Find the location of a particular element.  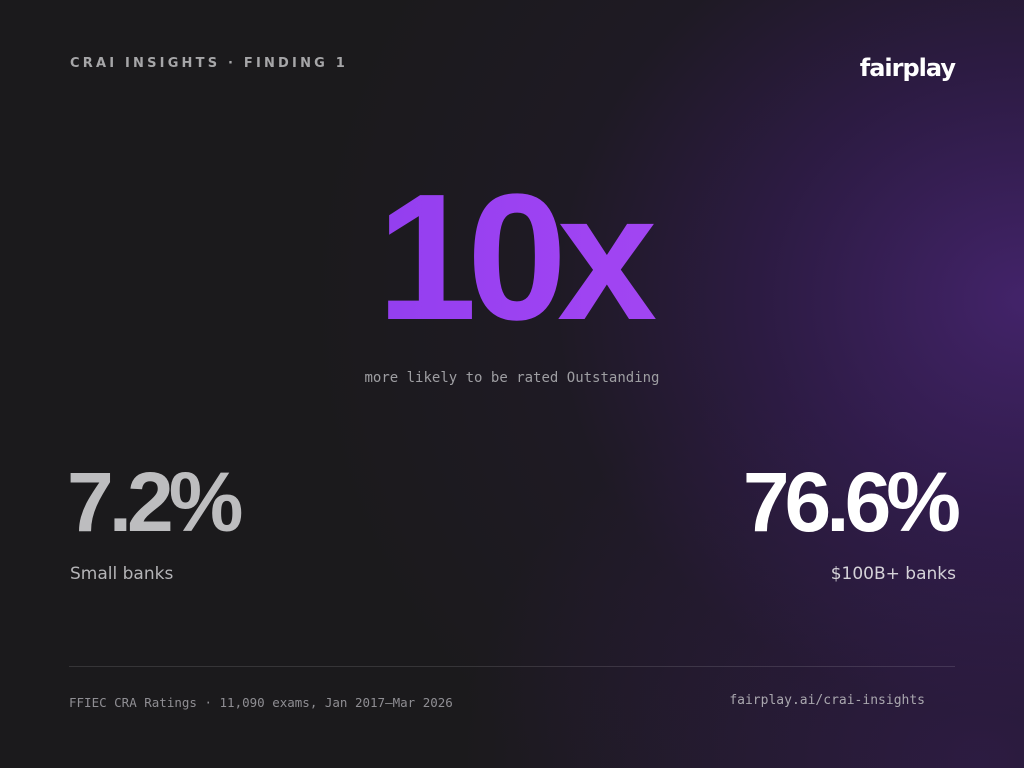

stat-large-banks-value: 76.6% is located at coordinates (851, 502).